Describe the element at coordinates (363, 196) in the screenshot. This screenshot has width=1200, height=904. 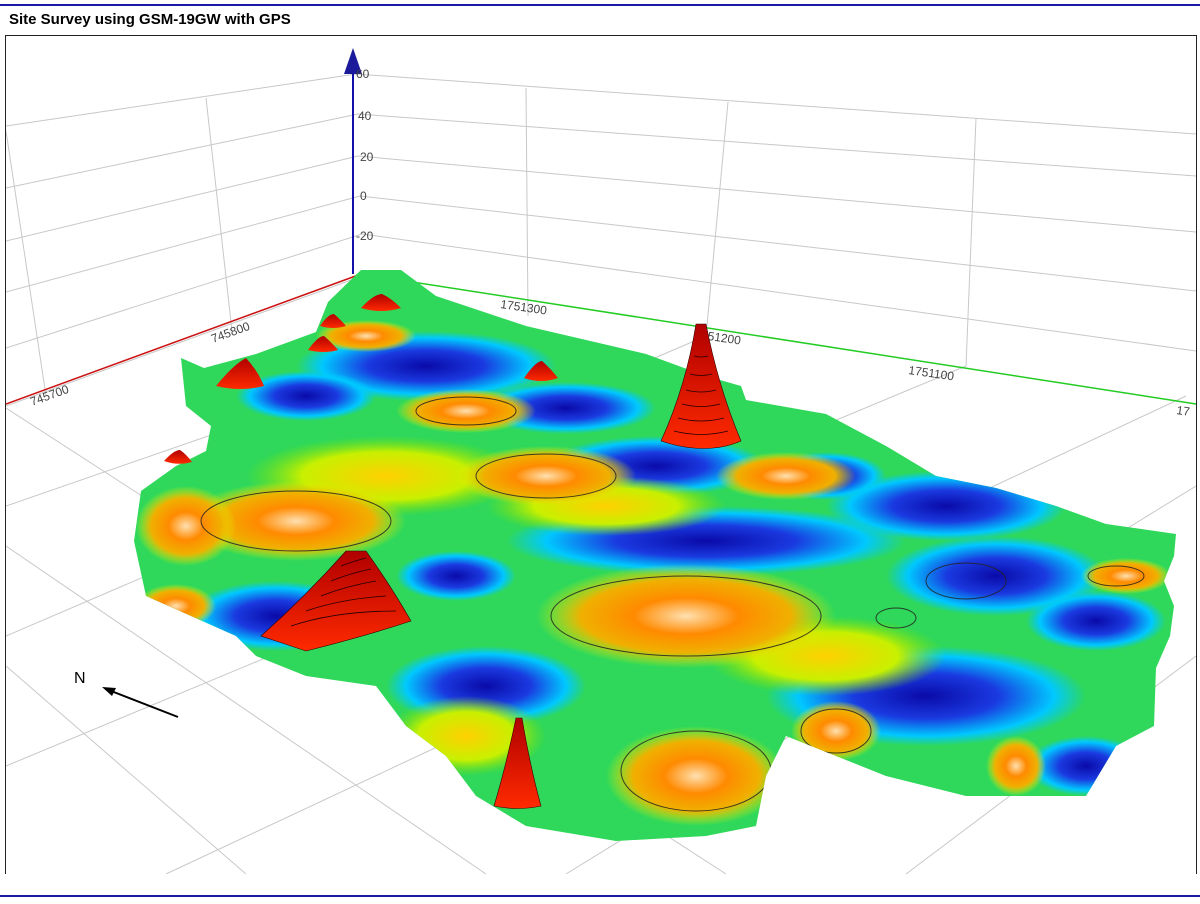
I see `z-tick-label: 0` at that location.